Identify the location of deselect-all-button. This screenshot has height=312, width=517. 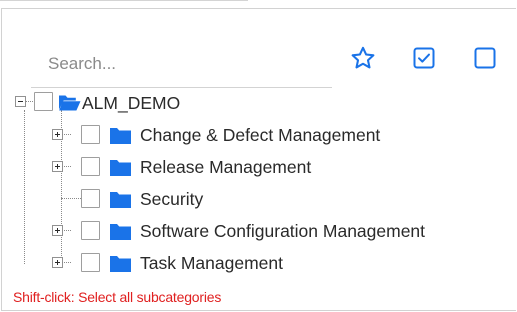
(485, 58).